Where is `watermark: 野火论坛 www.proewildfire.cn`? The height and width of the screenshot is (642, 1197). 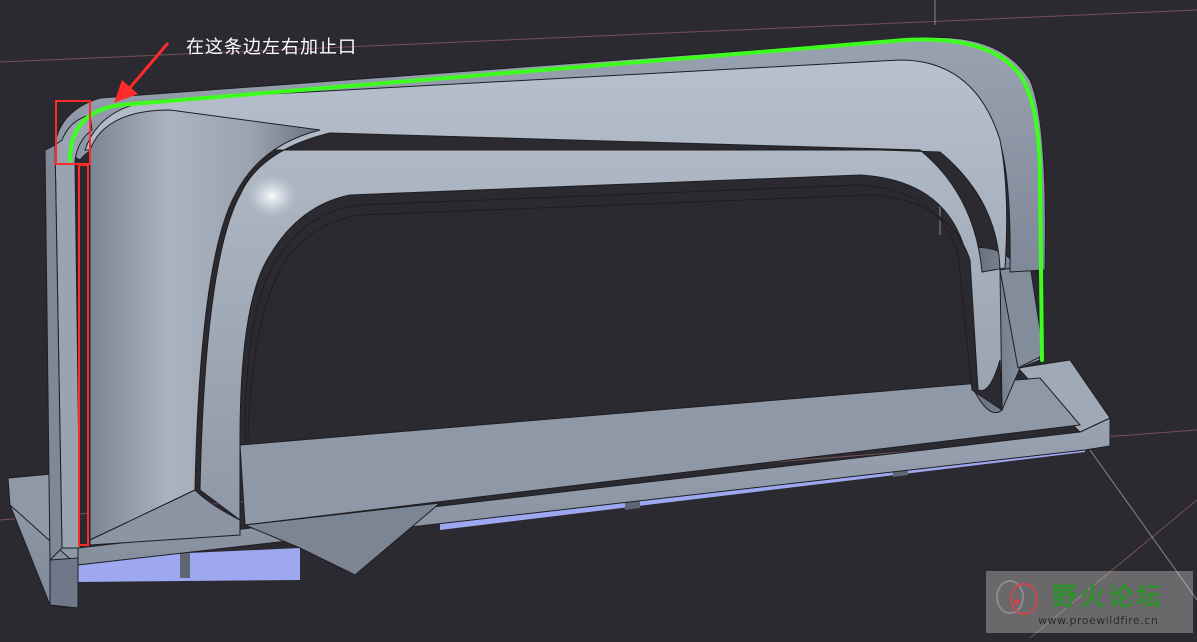 watermark: 野火论坛 www.proewildfire.cn is located at coordinates (1089, 602).